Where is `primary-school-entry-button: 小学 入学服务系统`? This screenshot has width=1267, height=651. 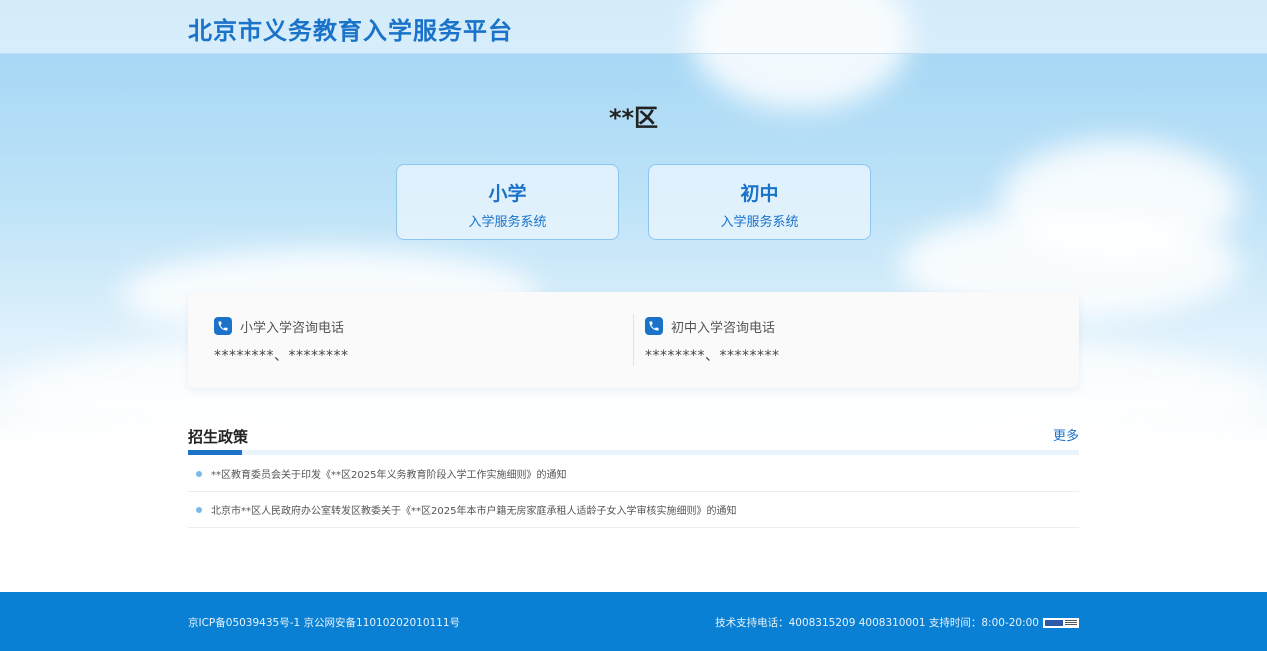 primary-school-entry-button: 小学 入学服务系统 is located at coordinates (507, 202).